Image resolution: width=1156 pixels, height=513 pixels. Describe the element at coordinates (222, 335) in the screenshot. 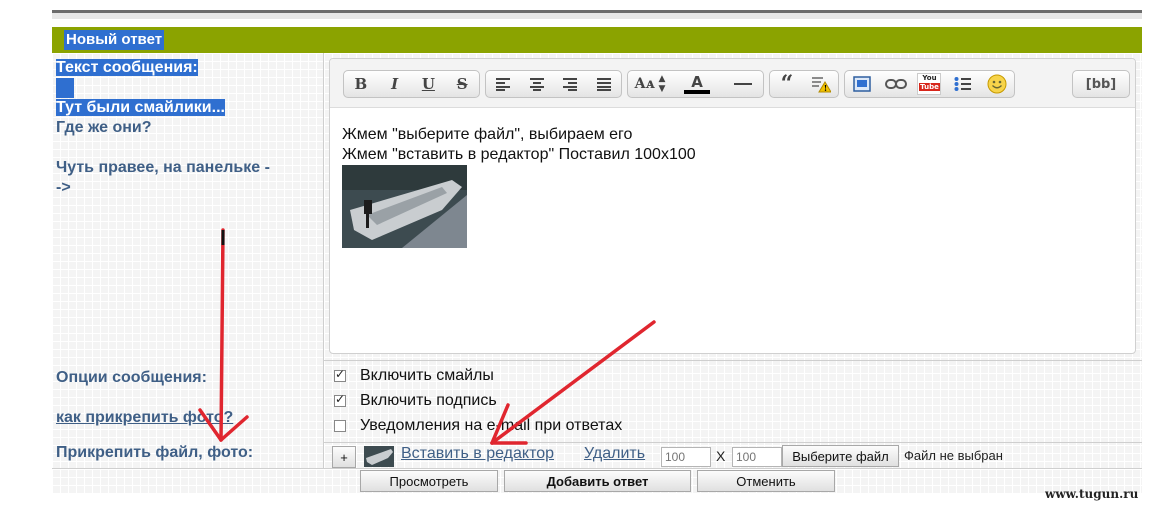

I see `arrow-down-shaft` at that location.